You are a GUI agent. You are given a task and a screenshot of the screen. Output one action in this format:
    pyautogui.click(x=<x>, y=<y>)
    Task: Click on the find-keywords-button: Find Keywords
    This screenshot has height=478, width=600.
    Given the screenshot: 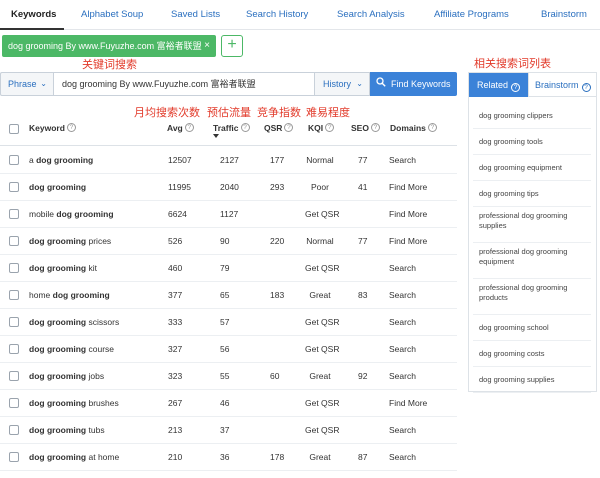 What is the action you would take?
    pyautogui.click(x=413, y=84)
    